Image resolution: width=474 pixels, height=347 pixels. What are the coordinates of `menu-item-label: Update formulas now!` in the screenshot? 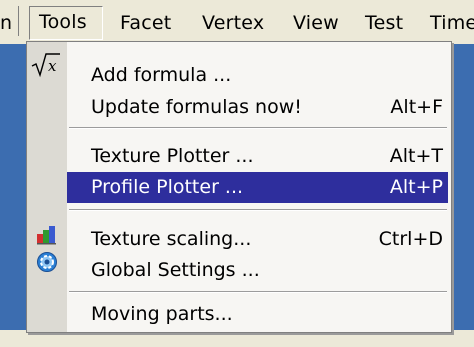 It's located at (196, 107).